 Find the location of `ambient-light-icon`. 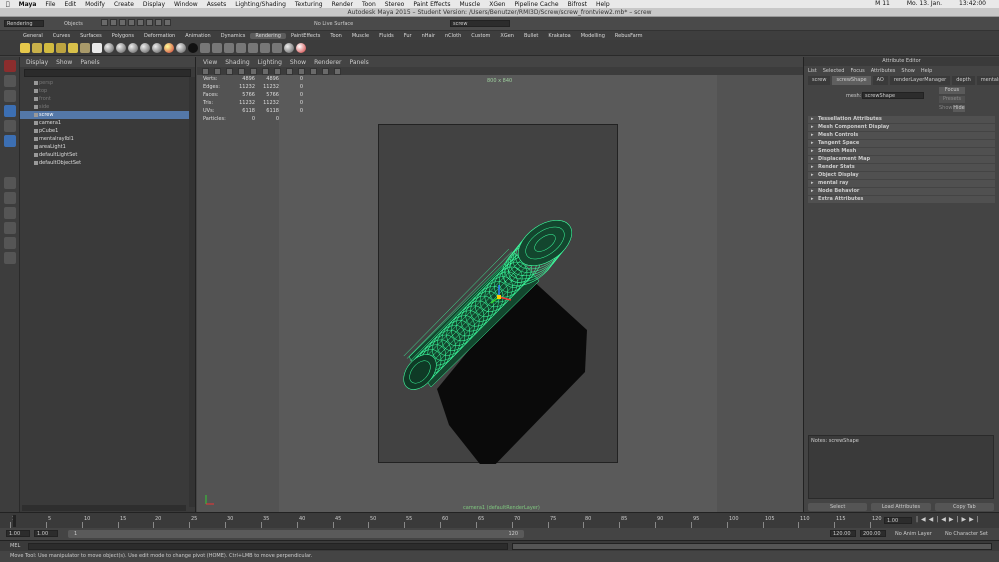

ambient-light-icon is located at coordinates (85, 47).